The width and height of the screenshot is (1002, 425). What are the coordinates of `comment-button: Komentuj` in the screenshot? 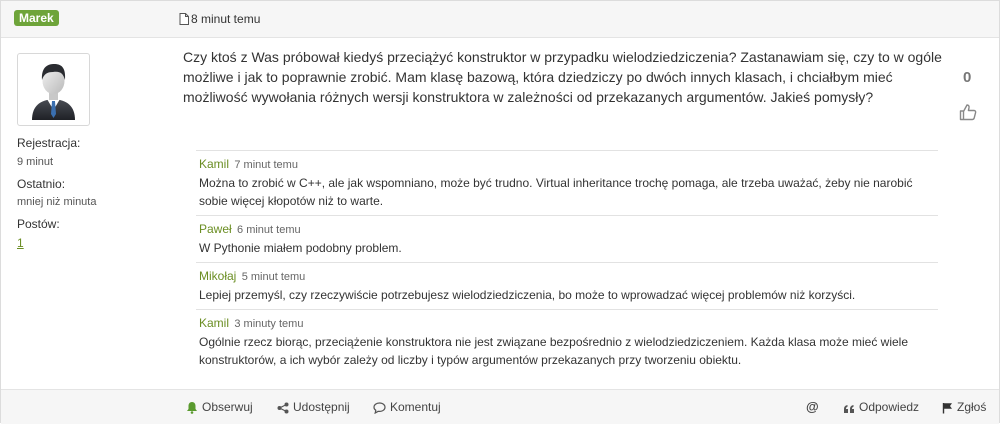 It's located at (407, 407).